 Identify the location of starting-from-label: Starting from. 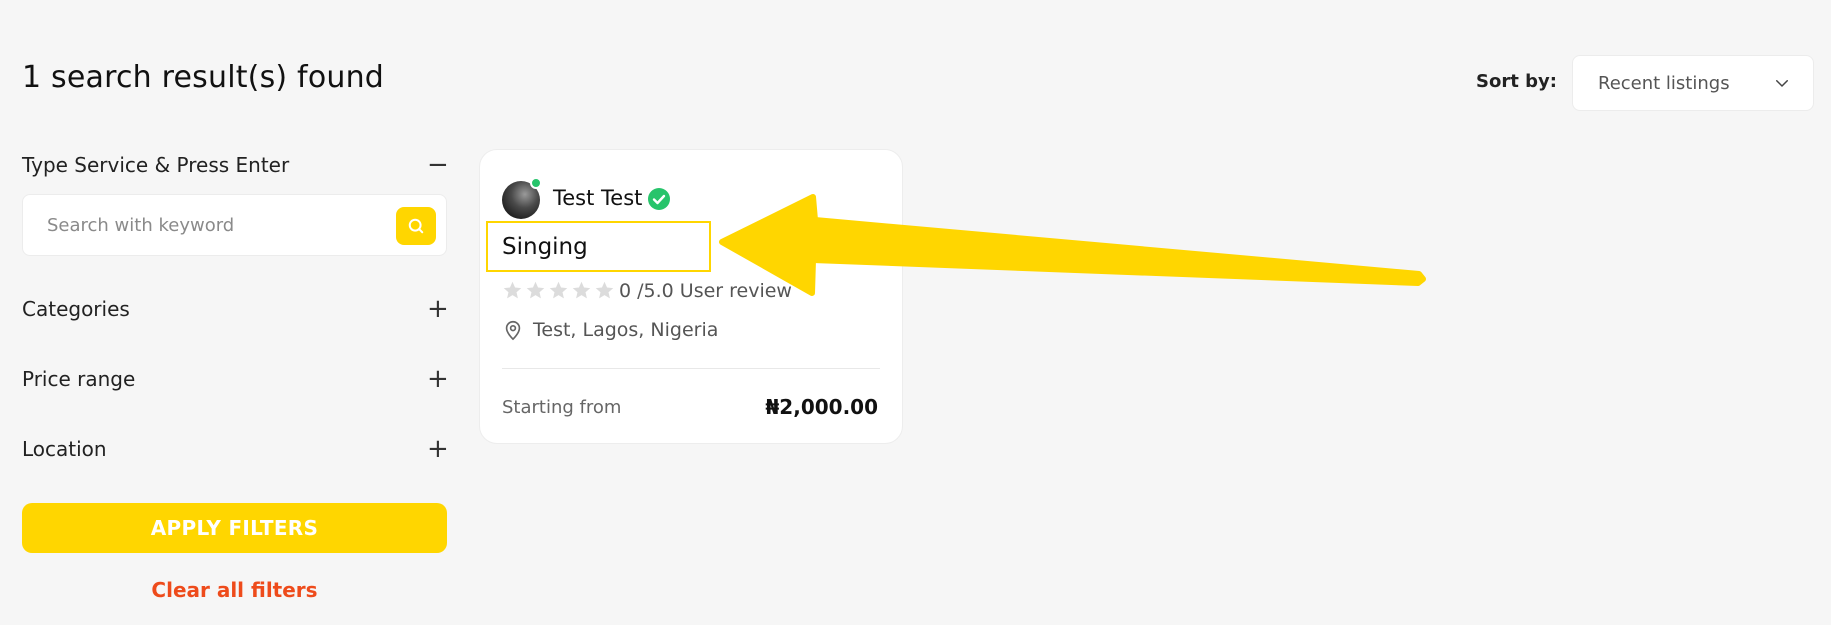
(562, 407).